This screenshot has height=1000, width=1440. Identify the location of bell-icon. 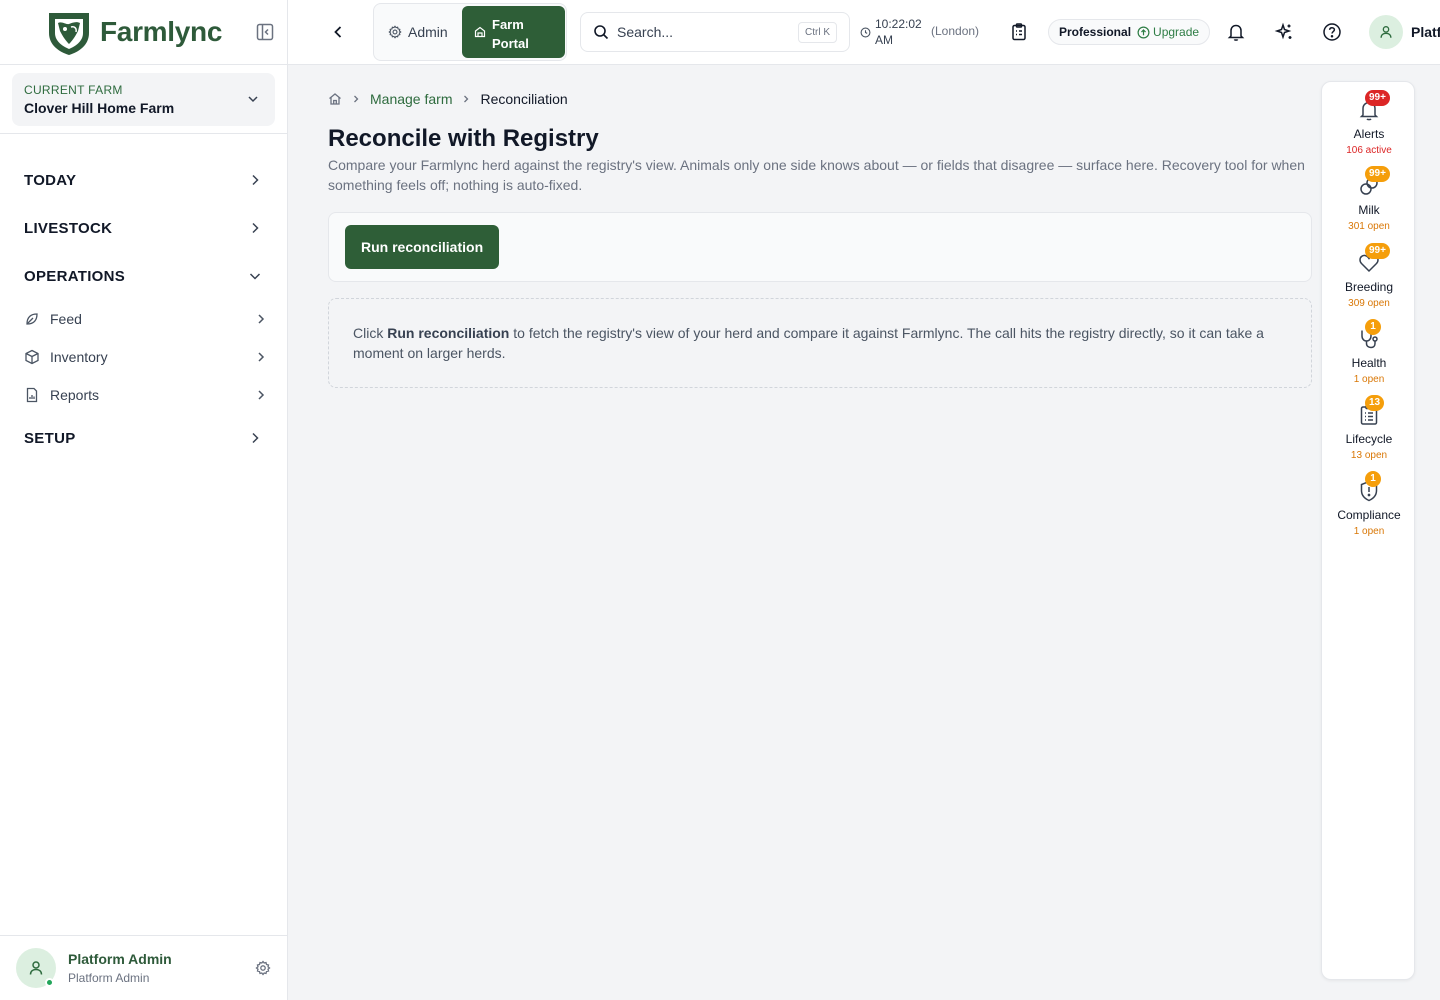
(1236, 32).